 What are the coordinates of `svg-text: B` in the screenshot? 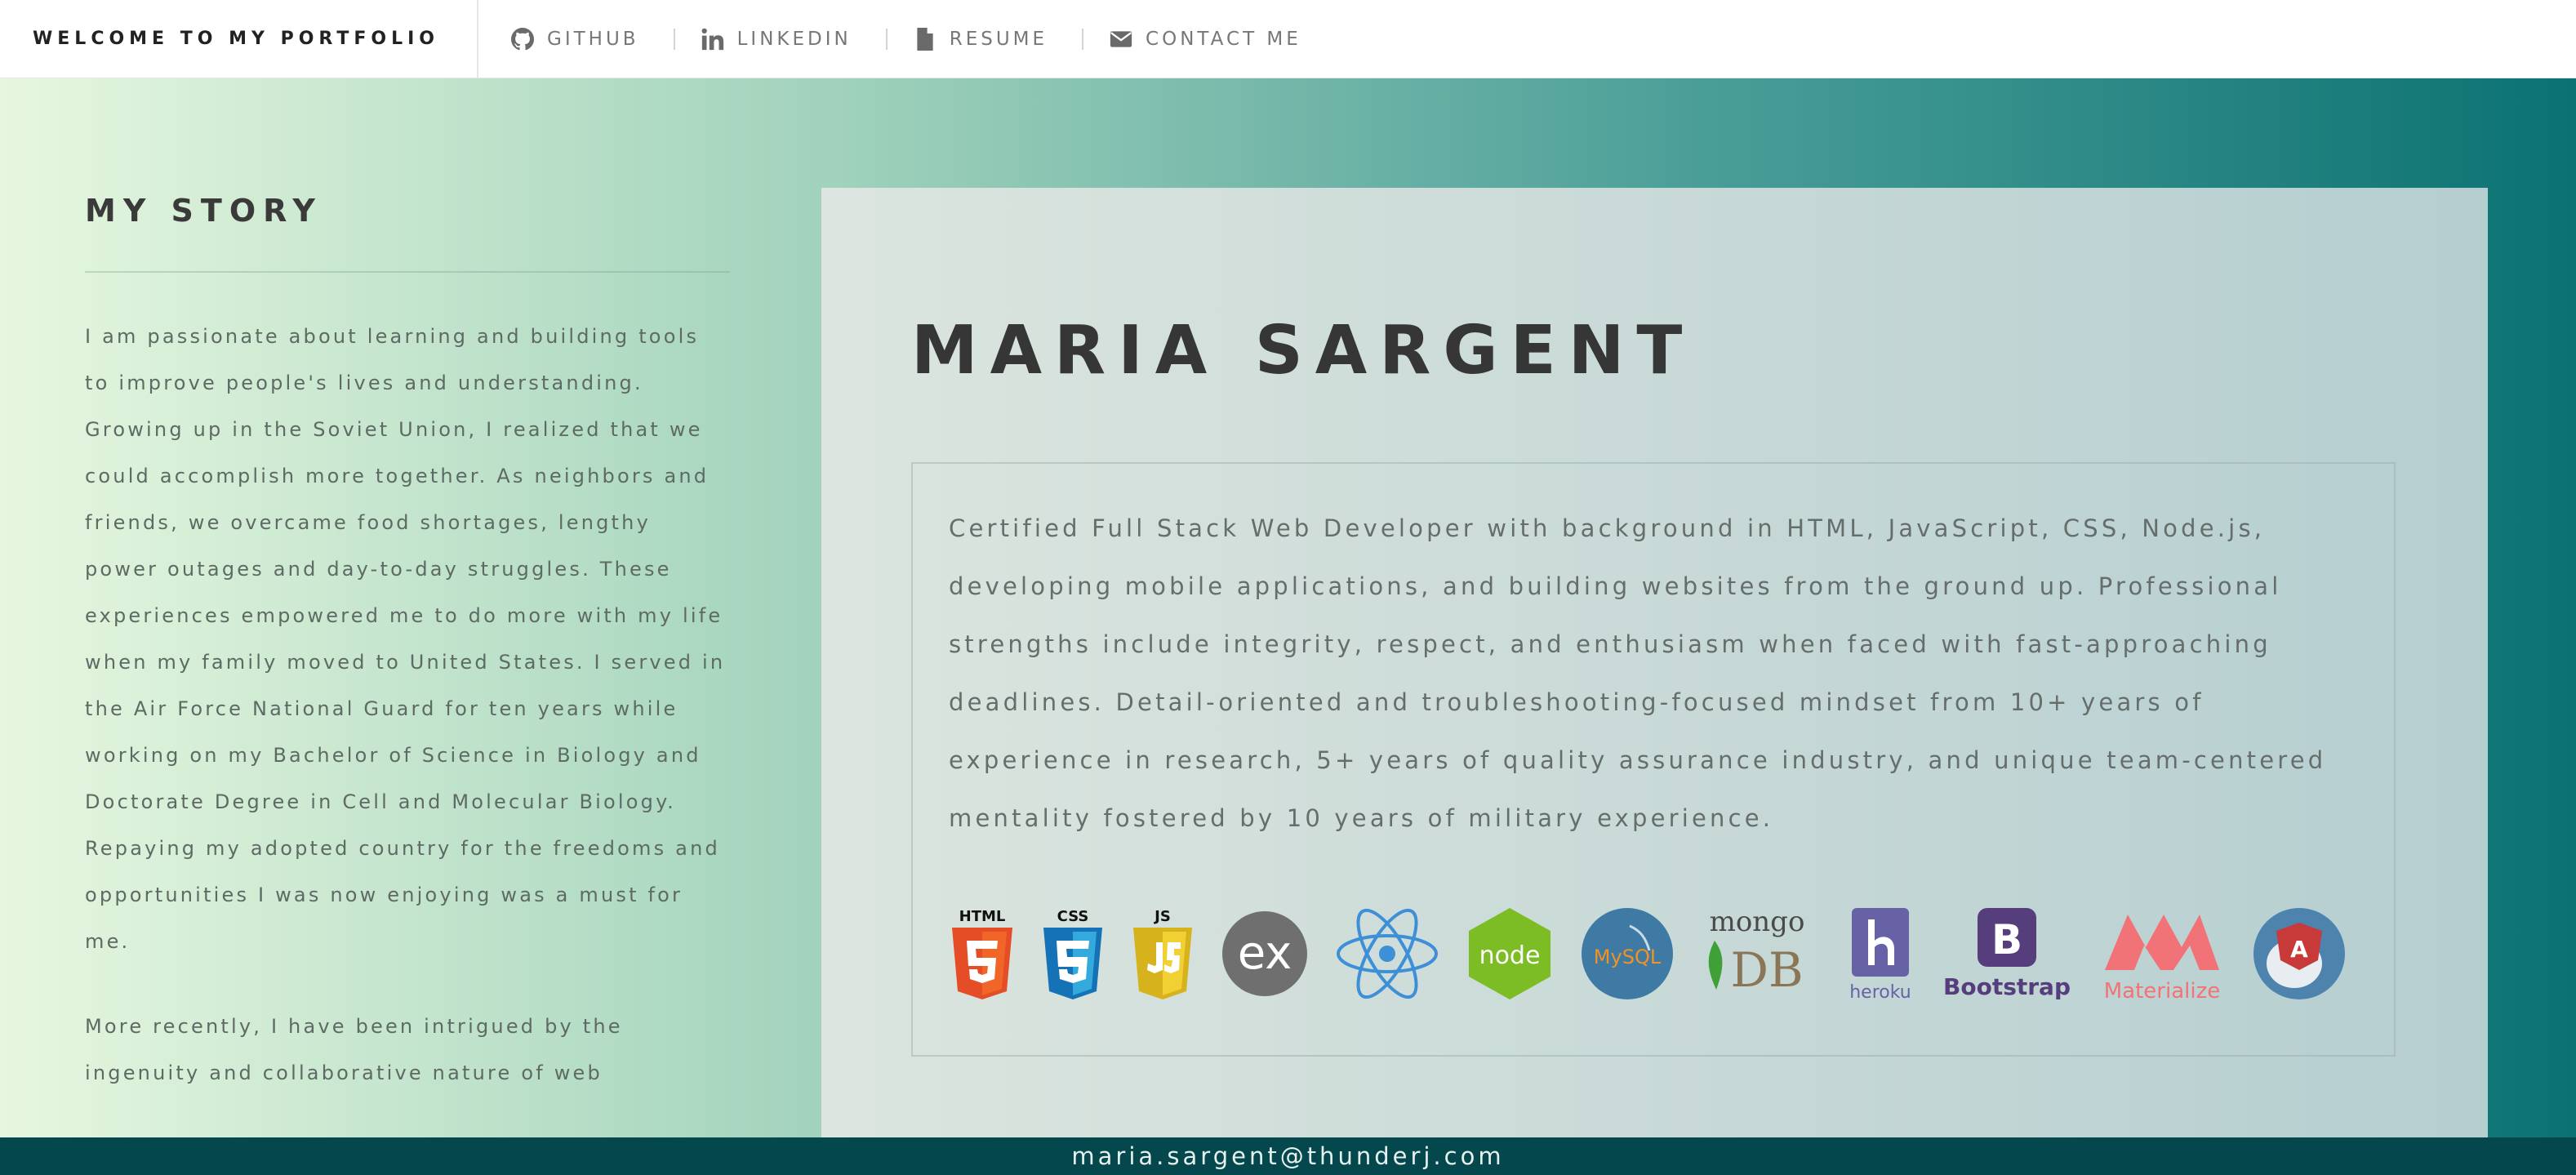 It's located at (2006, 940).